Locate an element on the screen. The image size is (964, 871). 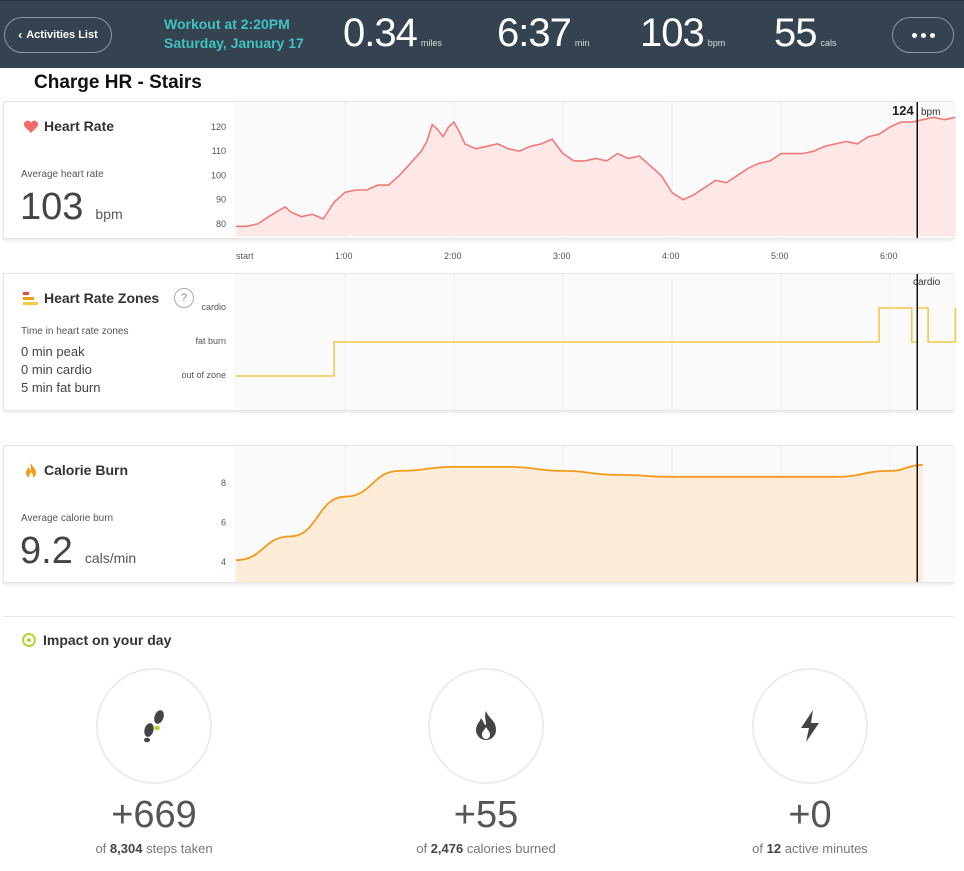
zone-axis-label: cardio is located at coordinates (213, 307).